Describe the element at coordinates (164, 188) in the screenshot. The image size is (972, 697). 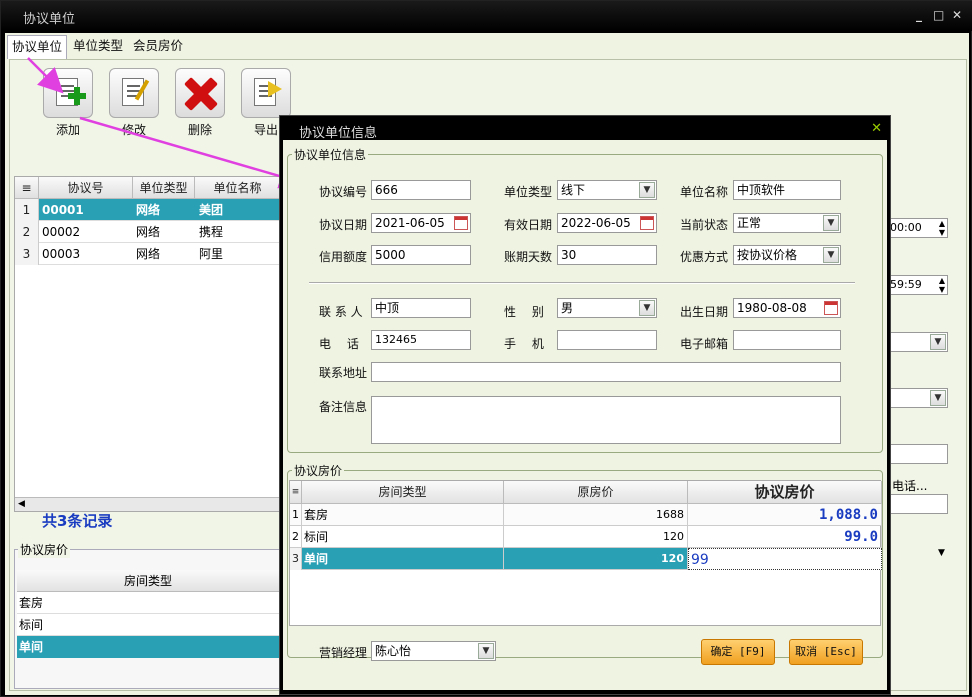
I see `column-header-type: 单位类型` at that location.